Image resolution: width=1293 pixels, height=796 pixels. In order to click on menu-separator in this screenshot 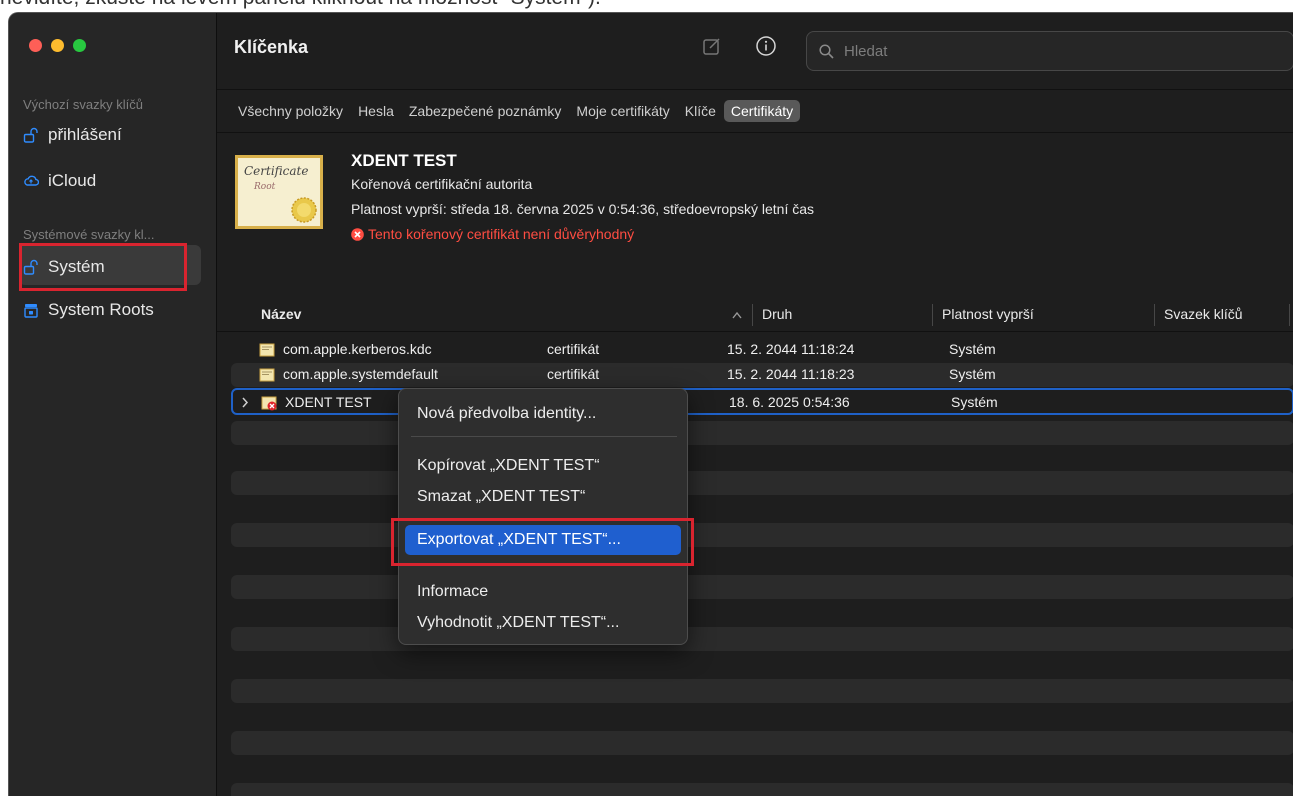, I will do `click(544, 436)`.